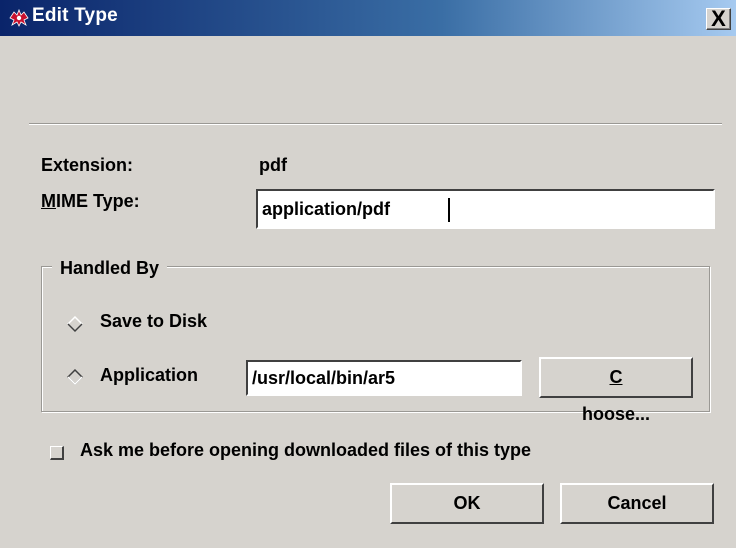 This screenshot has width=736, height=548. I want to click on handled-by-legend: Handled By, so click(110, 268).